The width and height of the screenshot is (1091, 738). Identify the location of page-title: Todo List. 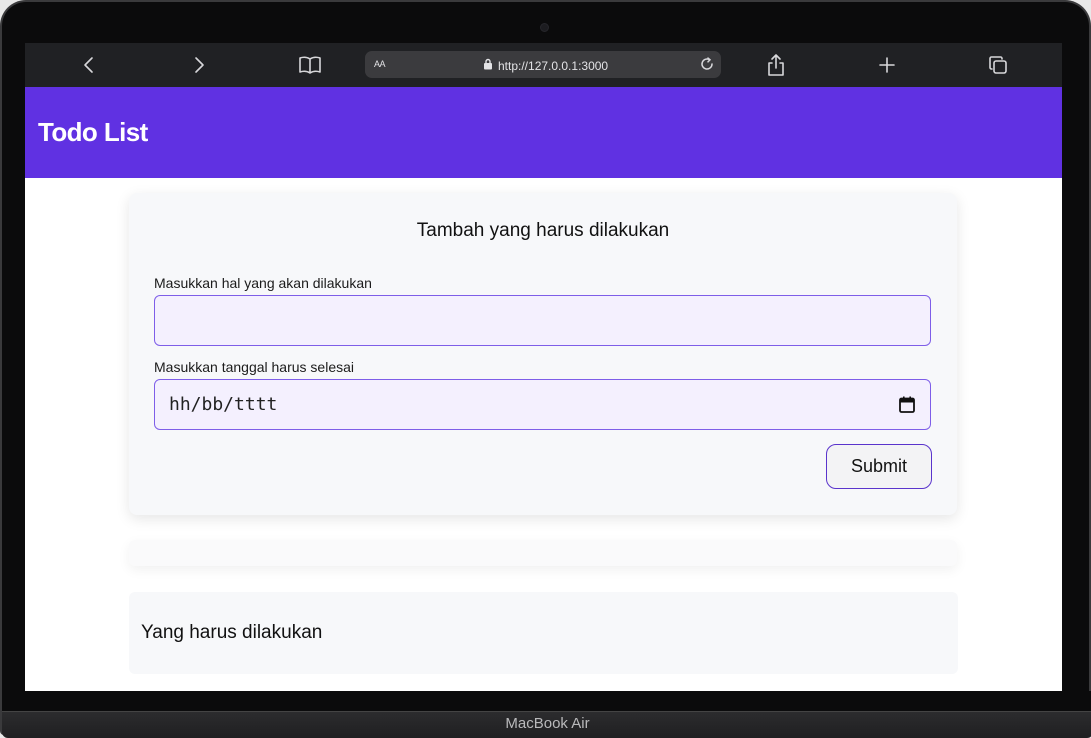
(93, 132).